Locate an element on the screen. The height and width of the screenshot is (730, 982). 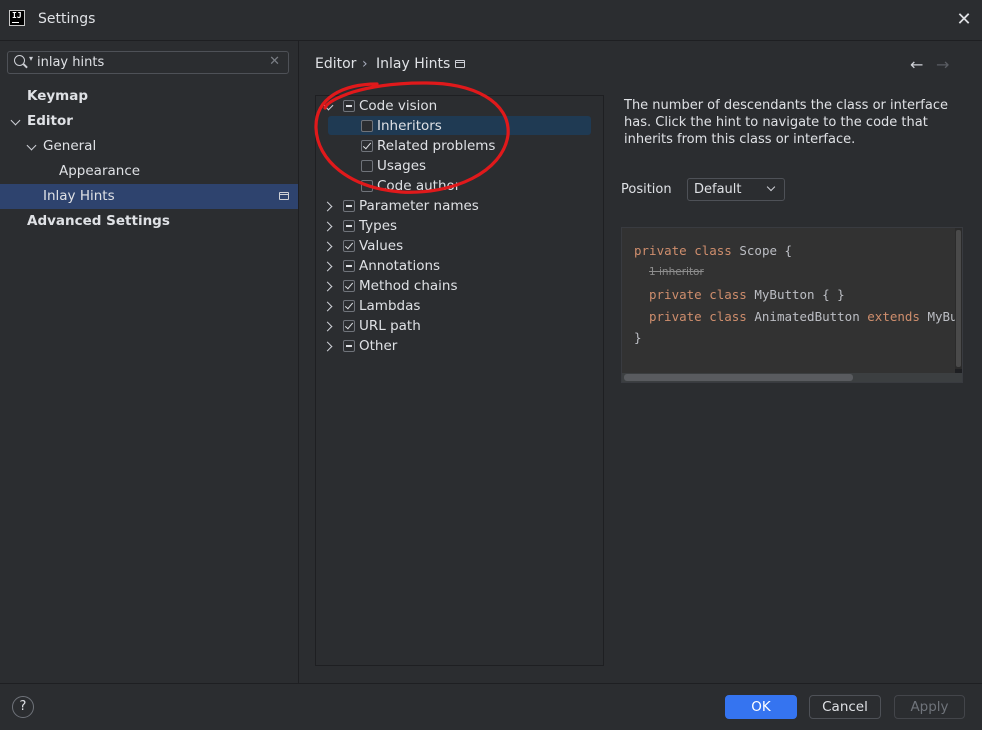
title-bar is located at coordinates (491, 20).